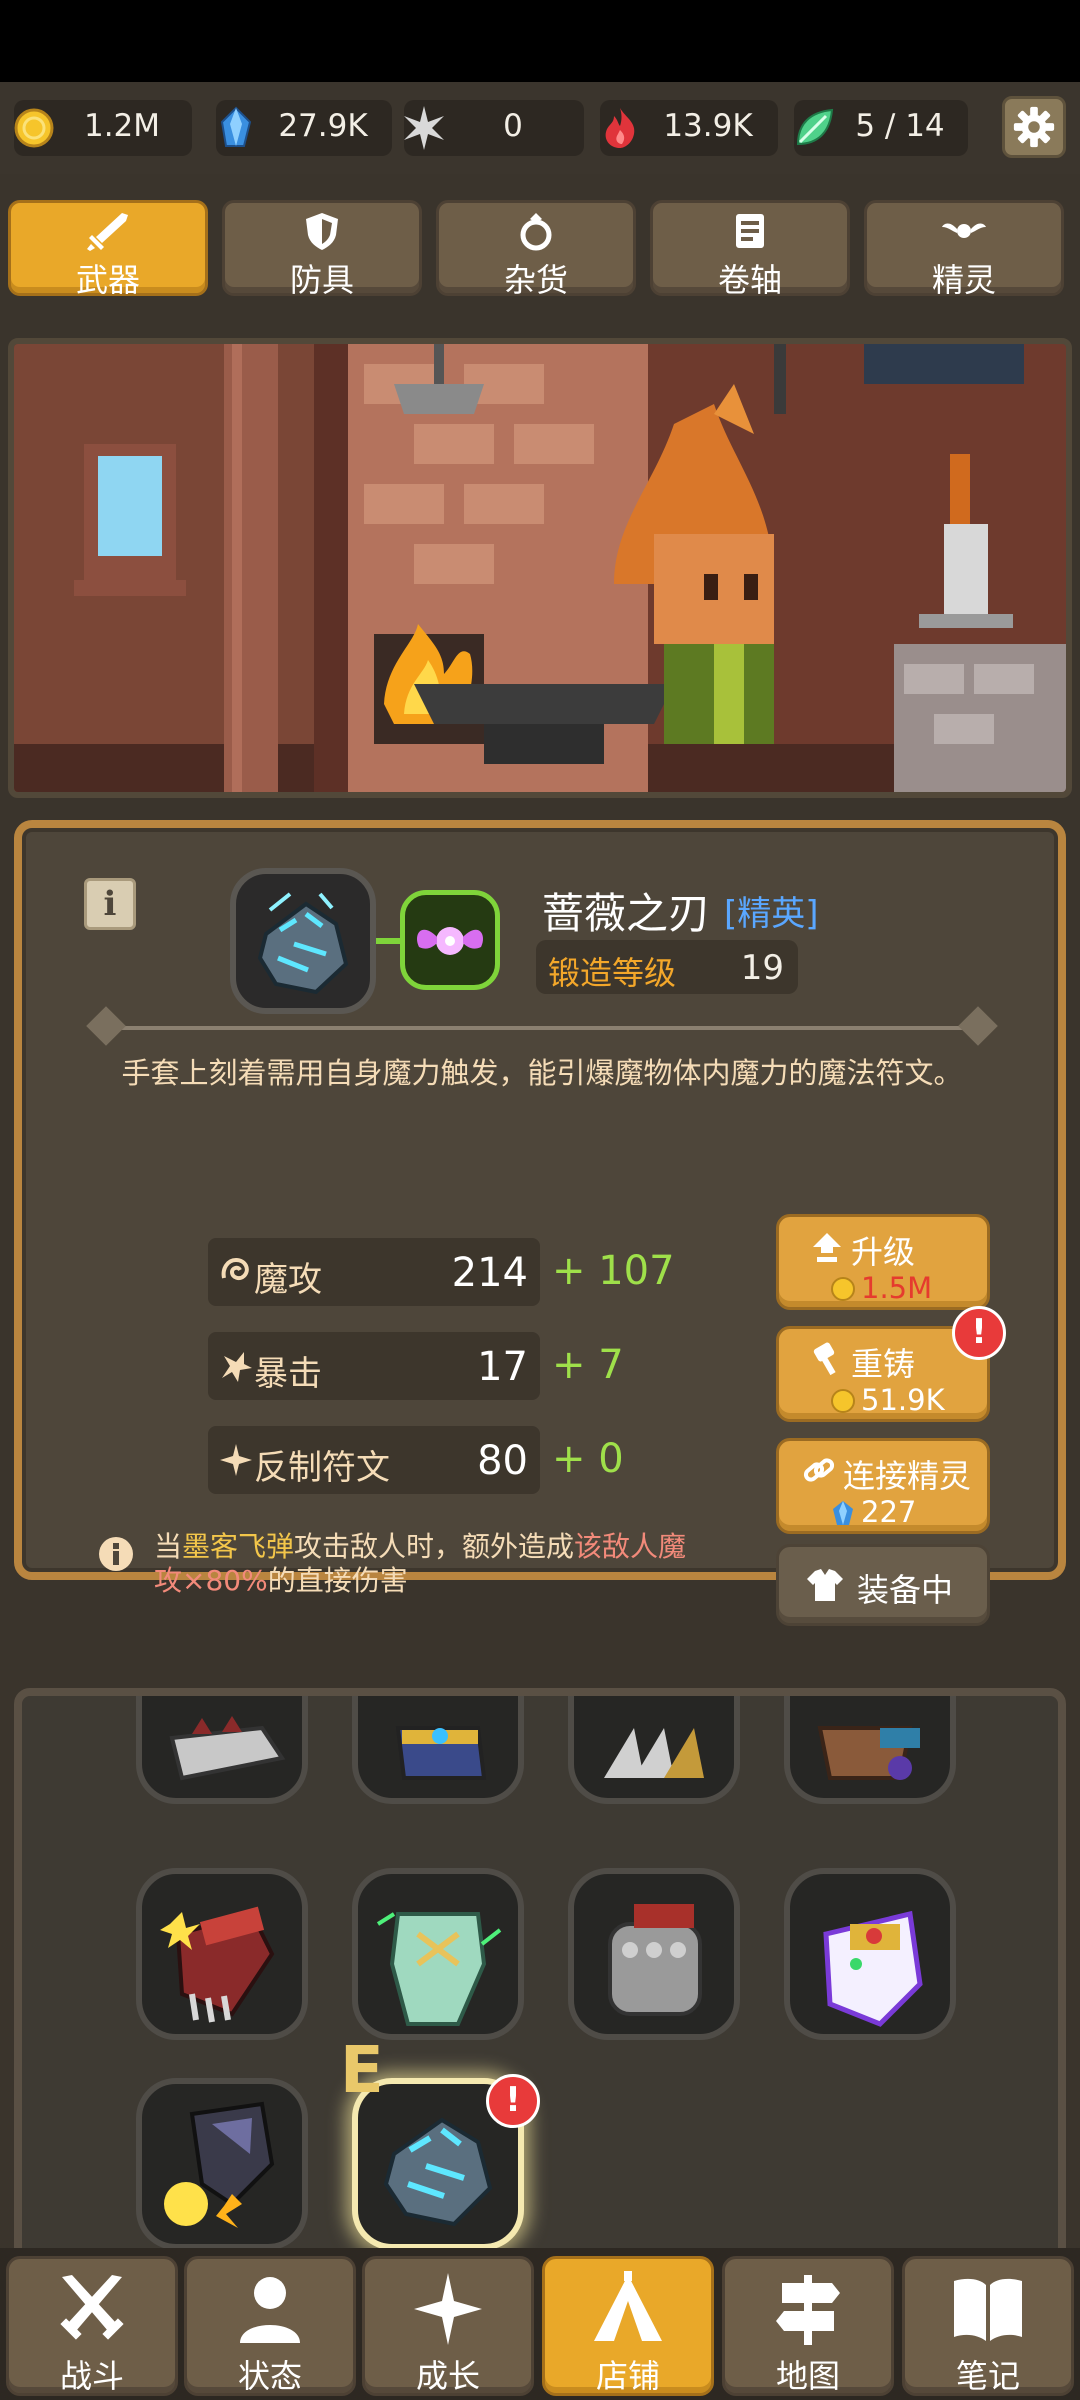 The image size is (1080, 2400). What do you see at coordinates (654, 1753) in the screenshot?
I see `claw-gauntlet-icon` at bounding box center [654, 1753].